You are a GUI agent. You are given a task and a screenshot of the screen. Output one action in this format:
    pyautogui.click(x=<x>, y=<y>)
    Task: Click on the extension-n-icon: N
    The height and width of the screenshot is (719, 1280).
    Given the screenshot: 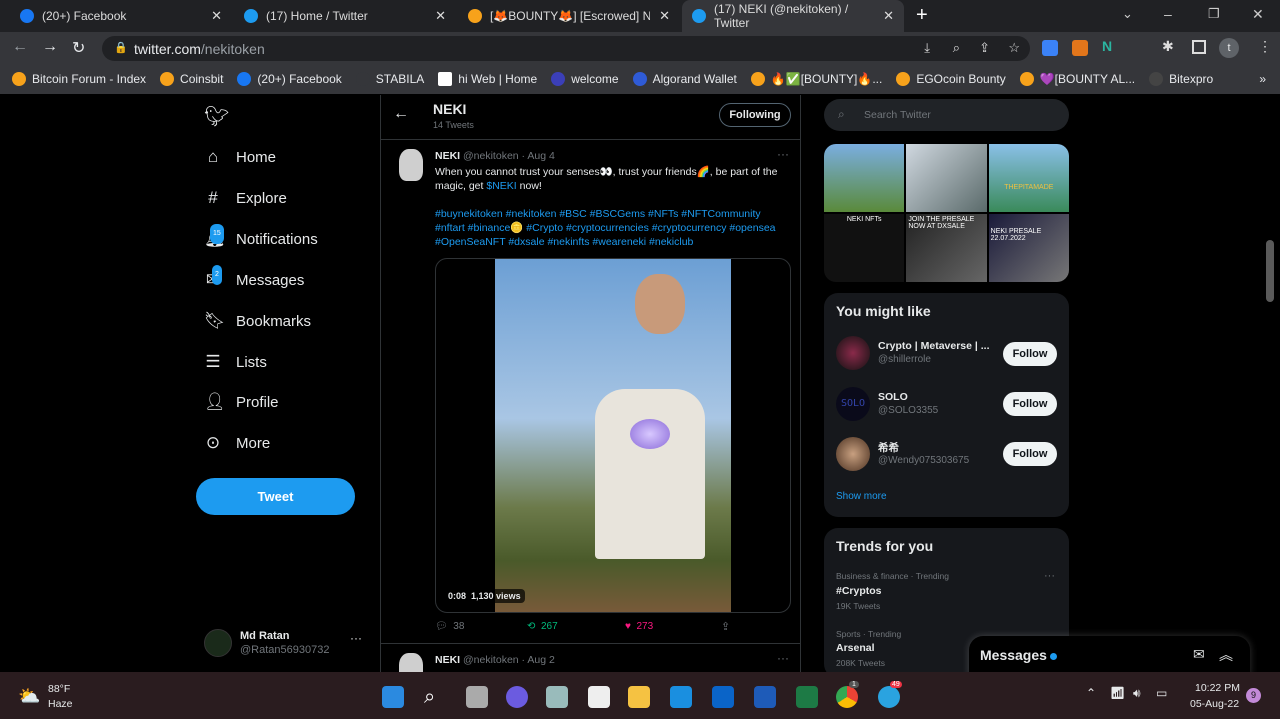 What is the action you would take?
    pyautogui.click(x=1107, y=46)
    